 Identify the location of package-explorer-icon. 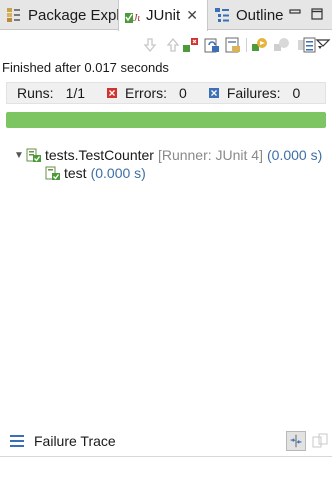
(13, 15).